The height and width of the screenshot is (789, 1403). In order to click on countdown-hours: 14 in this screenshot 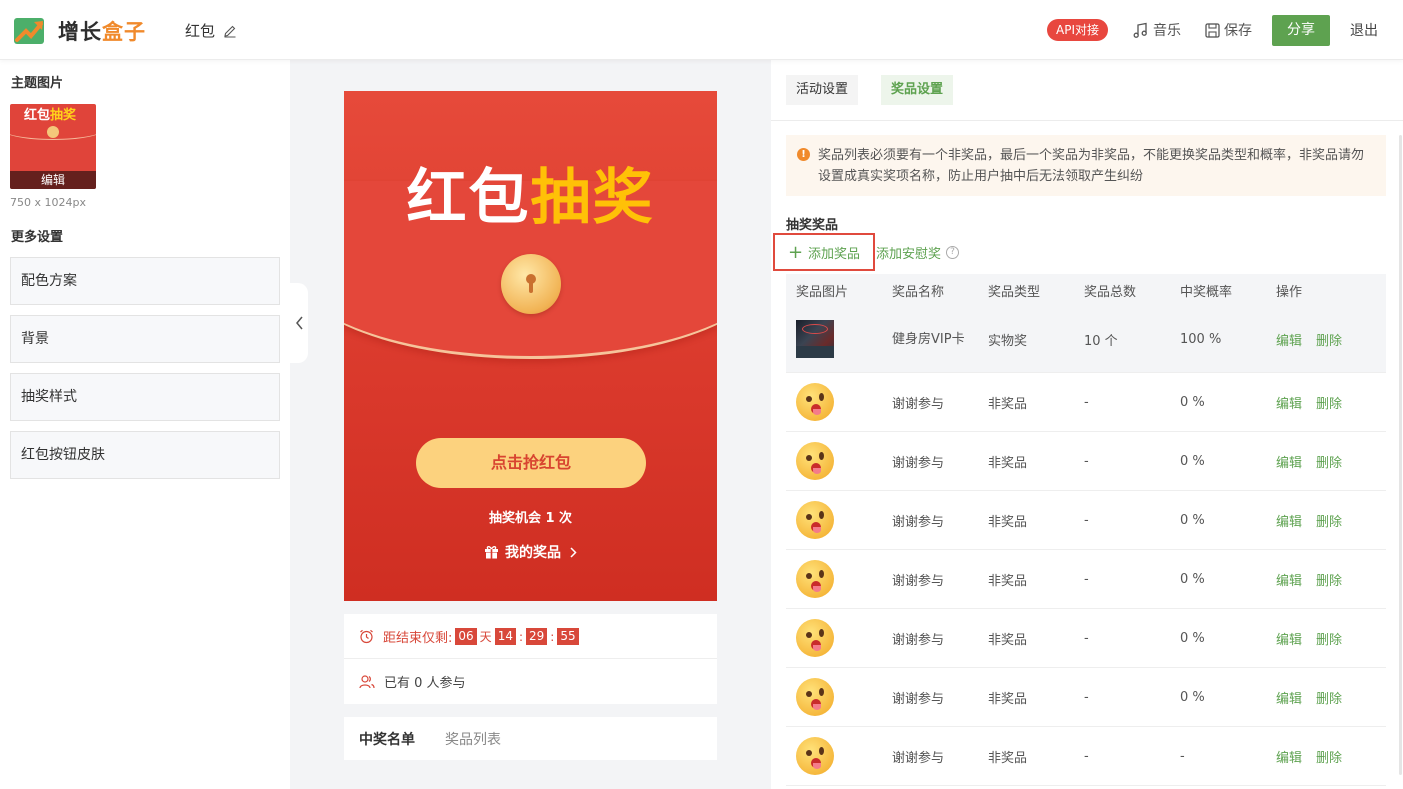, I will do `click(505, 636)`.